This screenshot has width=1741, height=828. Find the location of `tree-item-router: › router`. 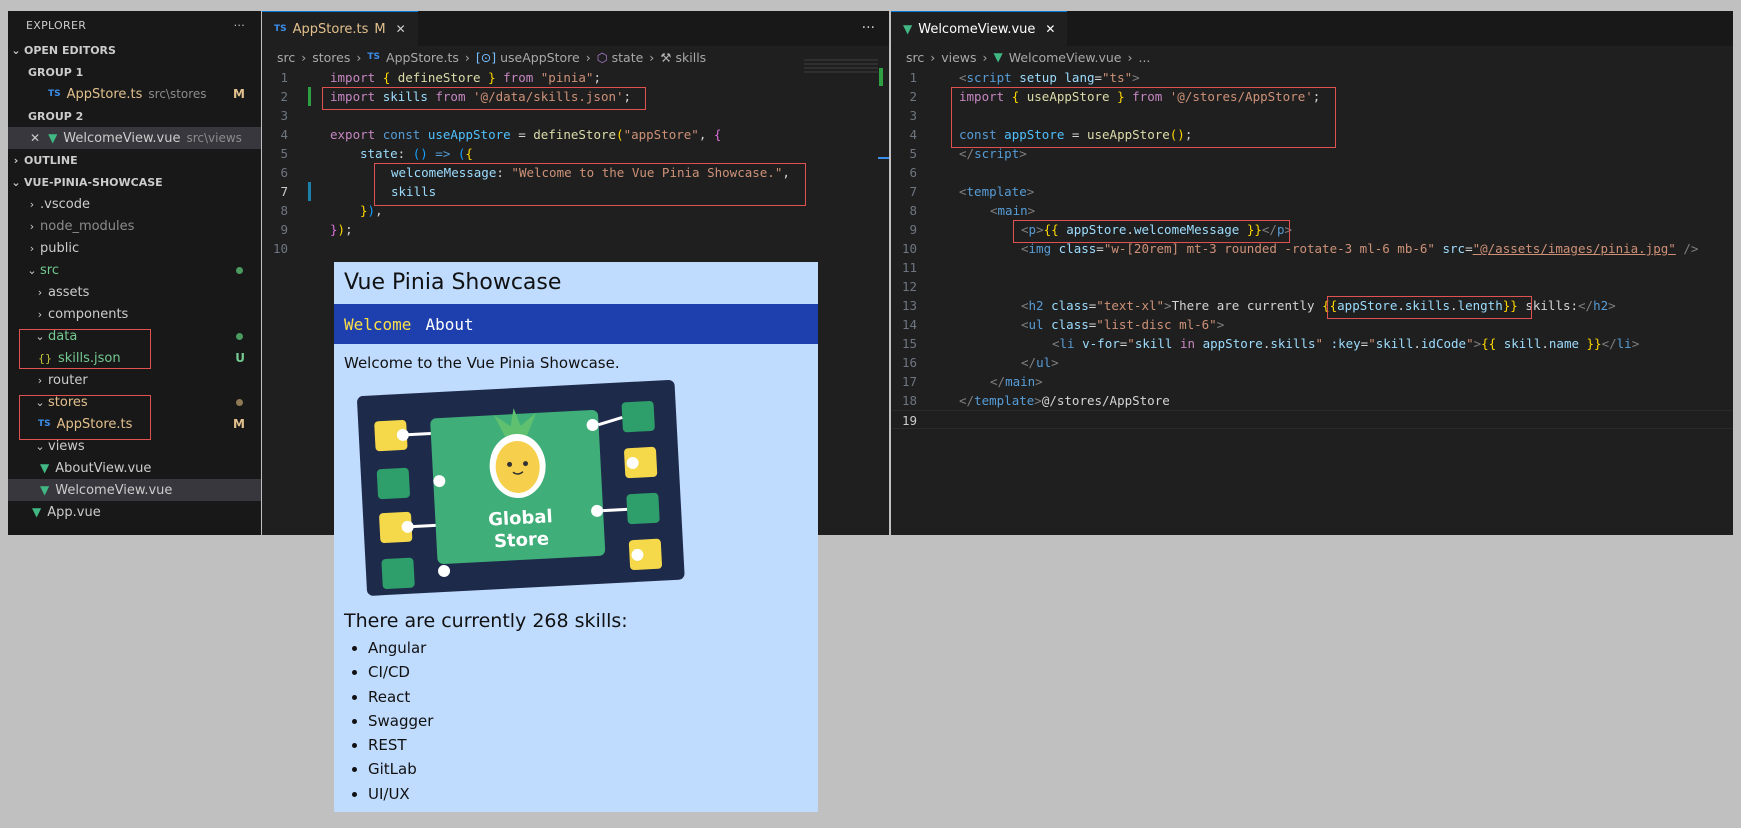

tree-item-router: › router is located at coordinates (134, 380).